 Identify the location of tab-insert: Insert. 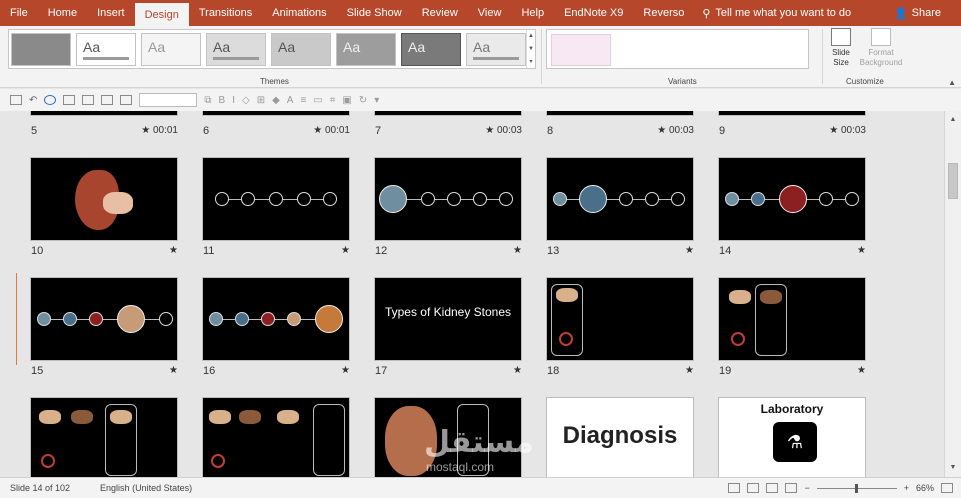
(111, 13).